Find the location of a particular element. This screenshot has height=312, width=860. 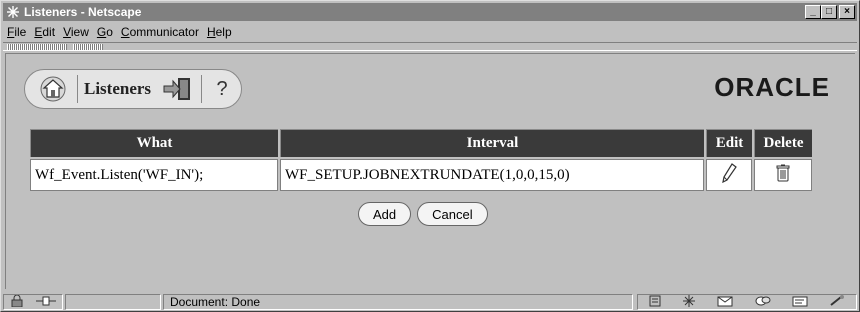

menu-file: File is located at coordinates (16, 32).